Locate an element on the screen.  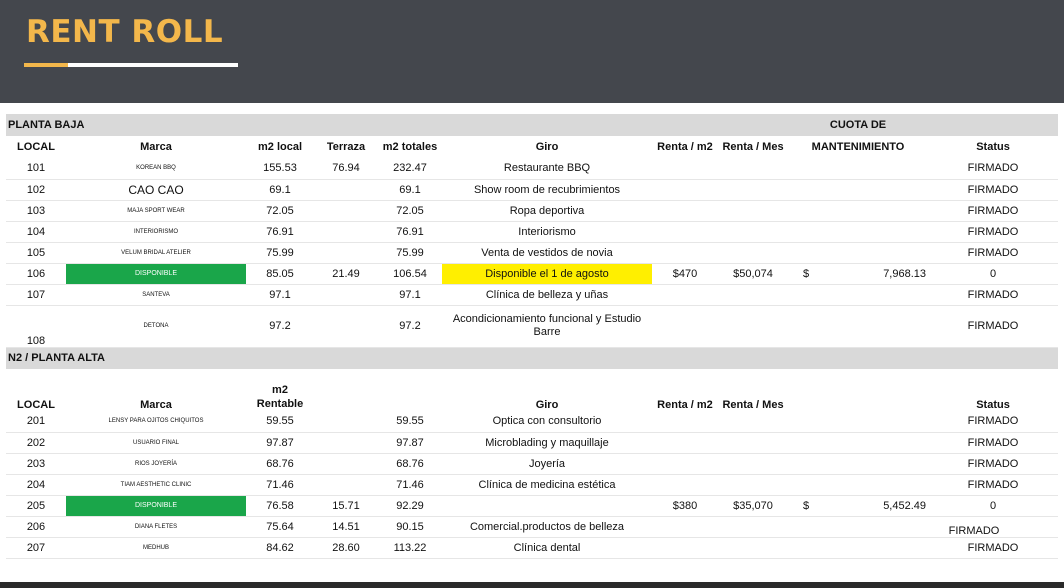
cell-m2: 97.2 is located at coordinates (280, 326).